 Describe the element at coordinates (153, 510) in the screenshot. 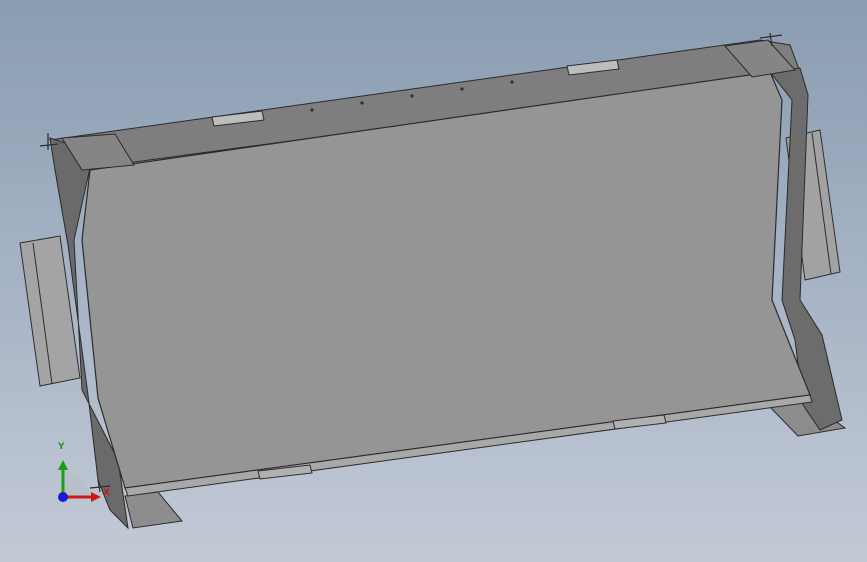

I see `bottom-left-foot` at that location.